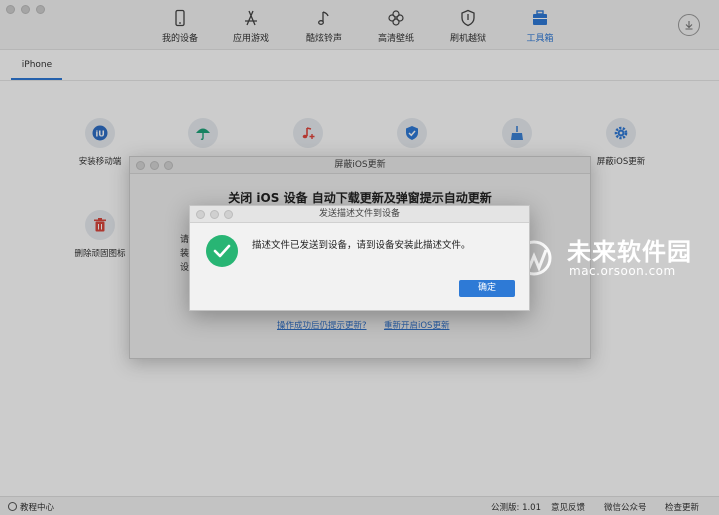 Image resolution: width=719 pixels, height=515 pixels. I want to click on dialog-minimize-button, so click(214, 214).